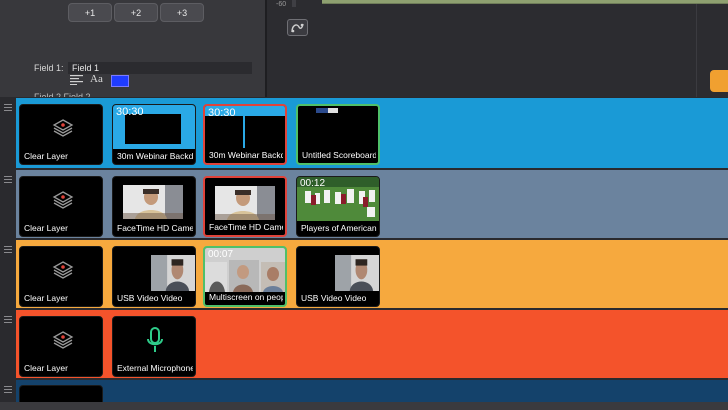 The image size is (728, 410). Describe the element at coordinates (49, 68) in the screenshot. I see `field1-label: Field 1:` at that location.